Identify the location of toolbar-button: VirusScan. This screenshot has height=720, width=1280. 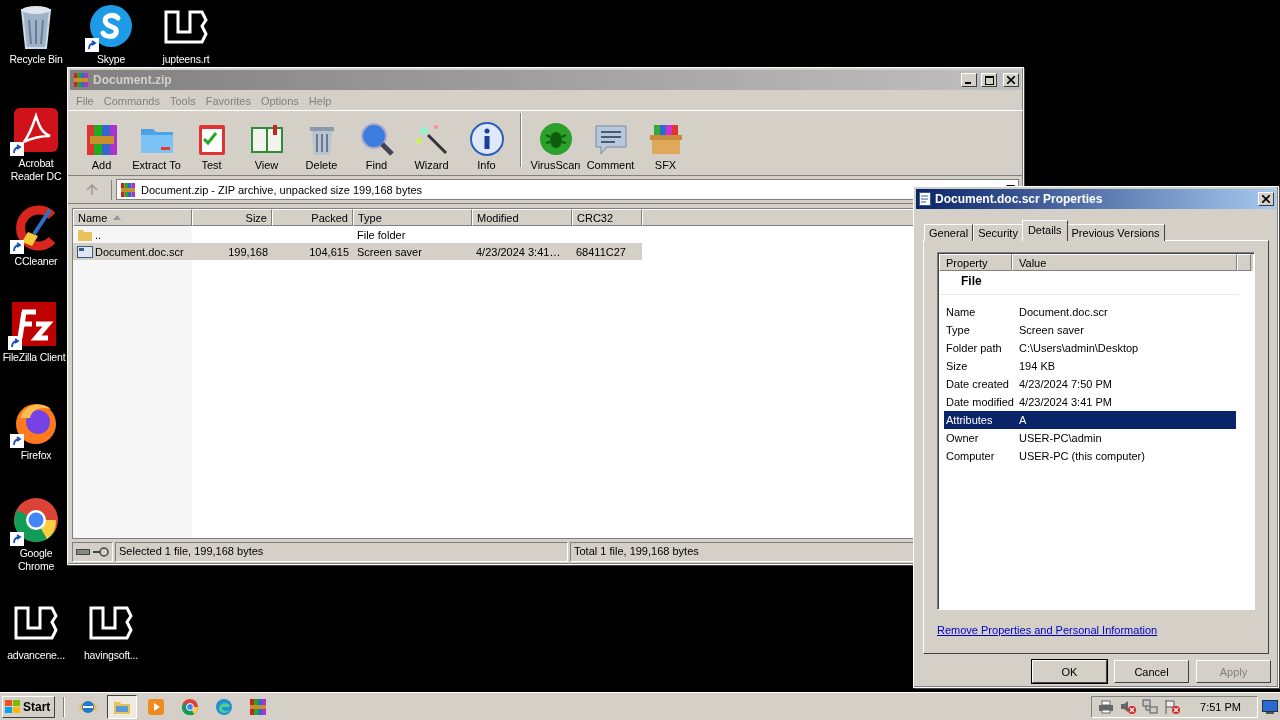
(555, 146).